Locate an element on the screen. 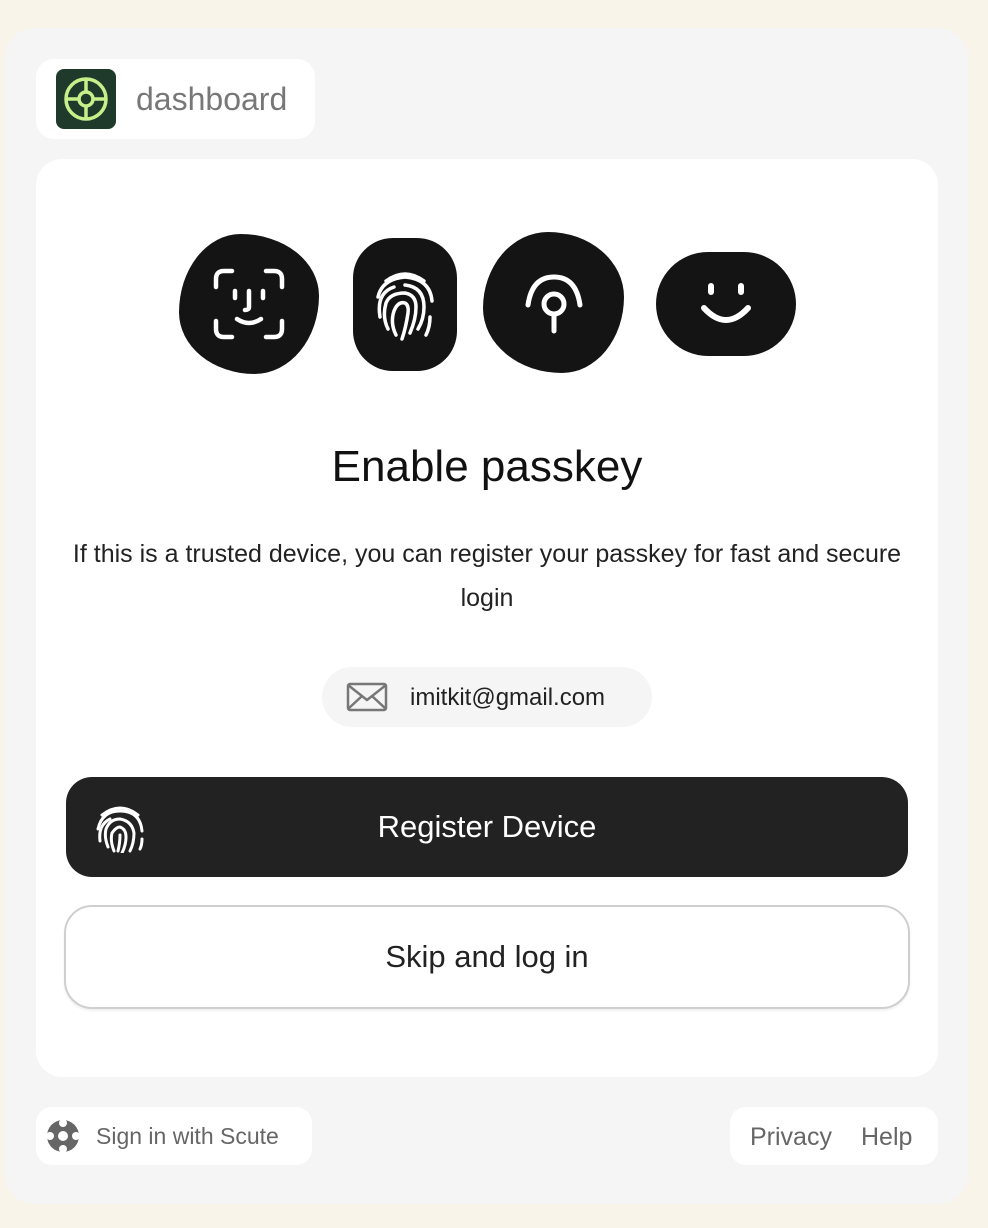 This screenshot has width=988, height=1228. register-device-label: Register Device is located at coordinates (487, 826).